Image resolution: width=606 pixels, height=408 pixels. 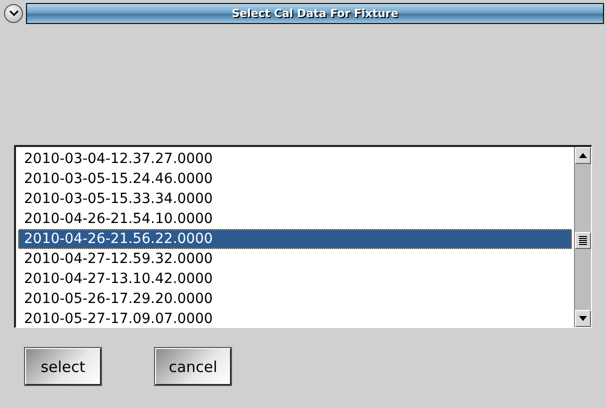 What do you see at coordinates (193, 366) in the screenshot?
I see `cancel-button: cancel` at bounding box center [193, 366].